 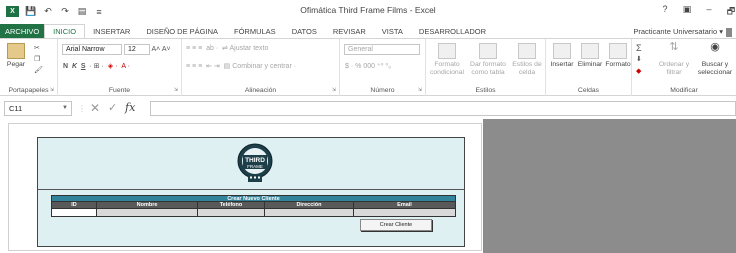 What do you see at coordinates (226, 66) in the screenshot?
I see `merge-icon: ▤` at bounding box center [226, 66].